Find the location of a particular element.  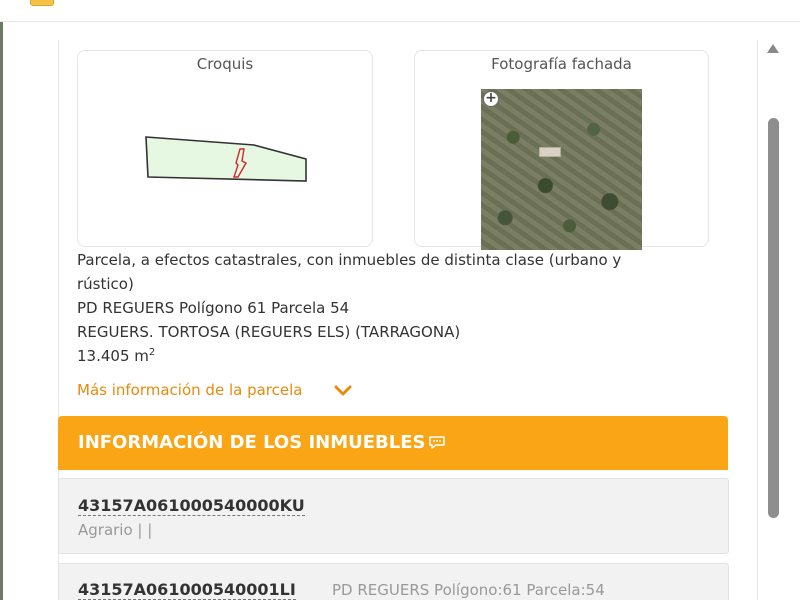

scrollbar-thumb is located at coordinates (773, 318).